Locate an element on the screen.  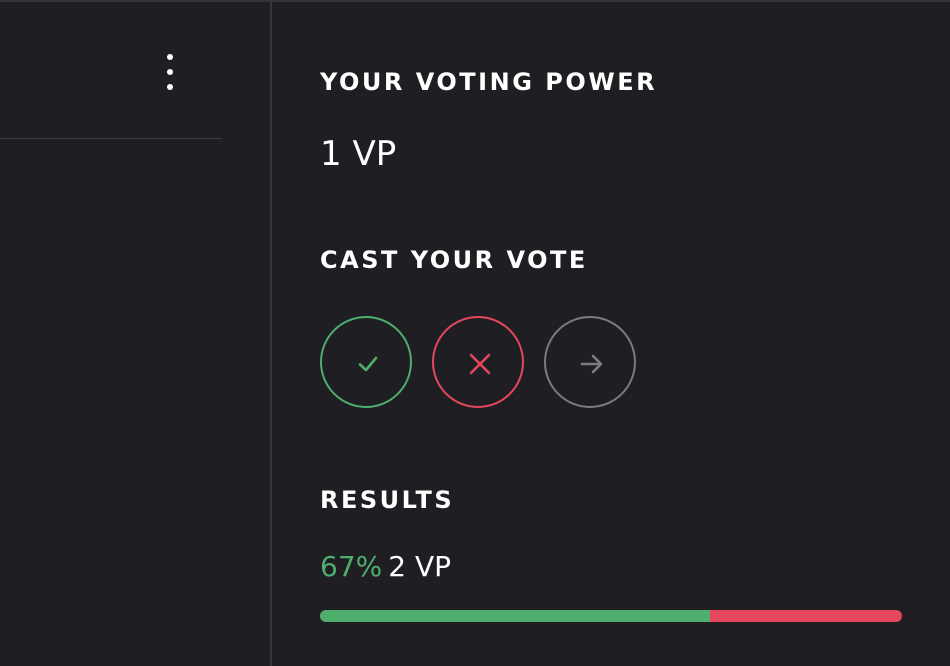
voting-power-heading: YOUR VOTING POWER is located at coordinates (489, 82).